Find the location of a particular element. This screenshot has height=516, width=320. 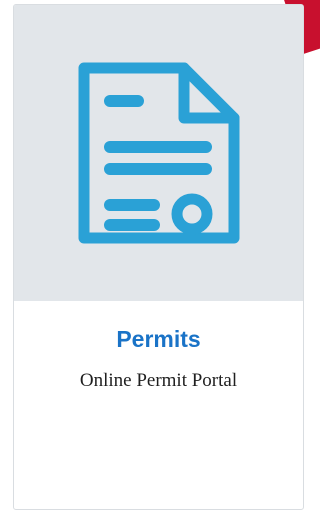

card-subtitle: Online Permit Portal is located at coordinates (158, 380).